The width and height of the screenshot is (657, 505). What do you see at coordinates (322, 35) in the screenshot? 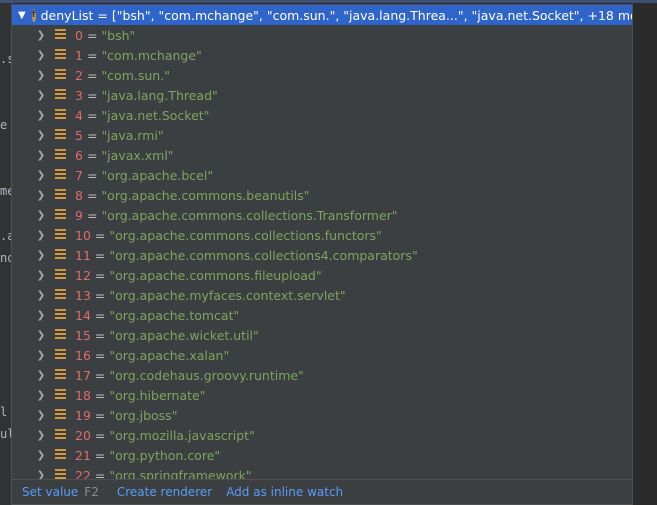
I see `list-item: ❯ 0 = "bsh"` at bounding box center [322, 35].